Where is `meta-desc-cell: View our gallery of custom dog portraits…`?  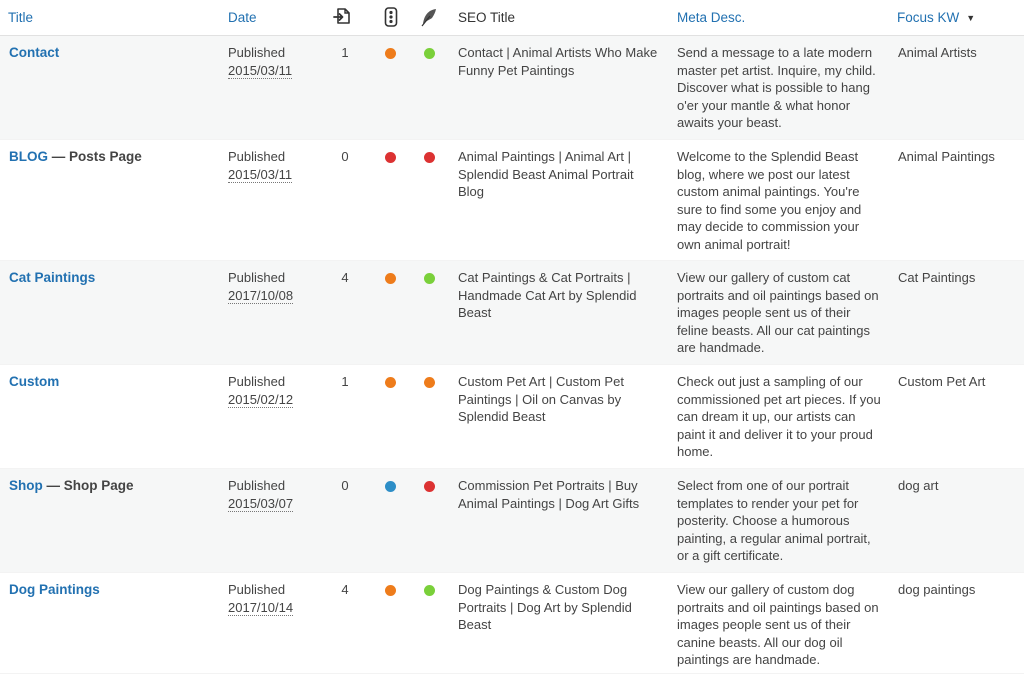
meta-desc-cell: View our gallery of custom dog portraits… is located at coordinates (778, 624).